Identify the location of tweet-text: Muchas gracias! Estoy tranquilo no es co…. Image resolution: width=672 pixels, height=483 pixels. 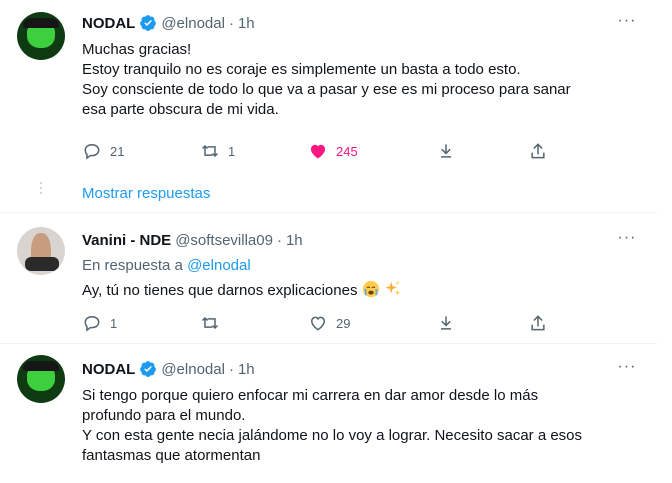
(362, 80).